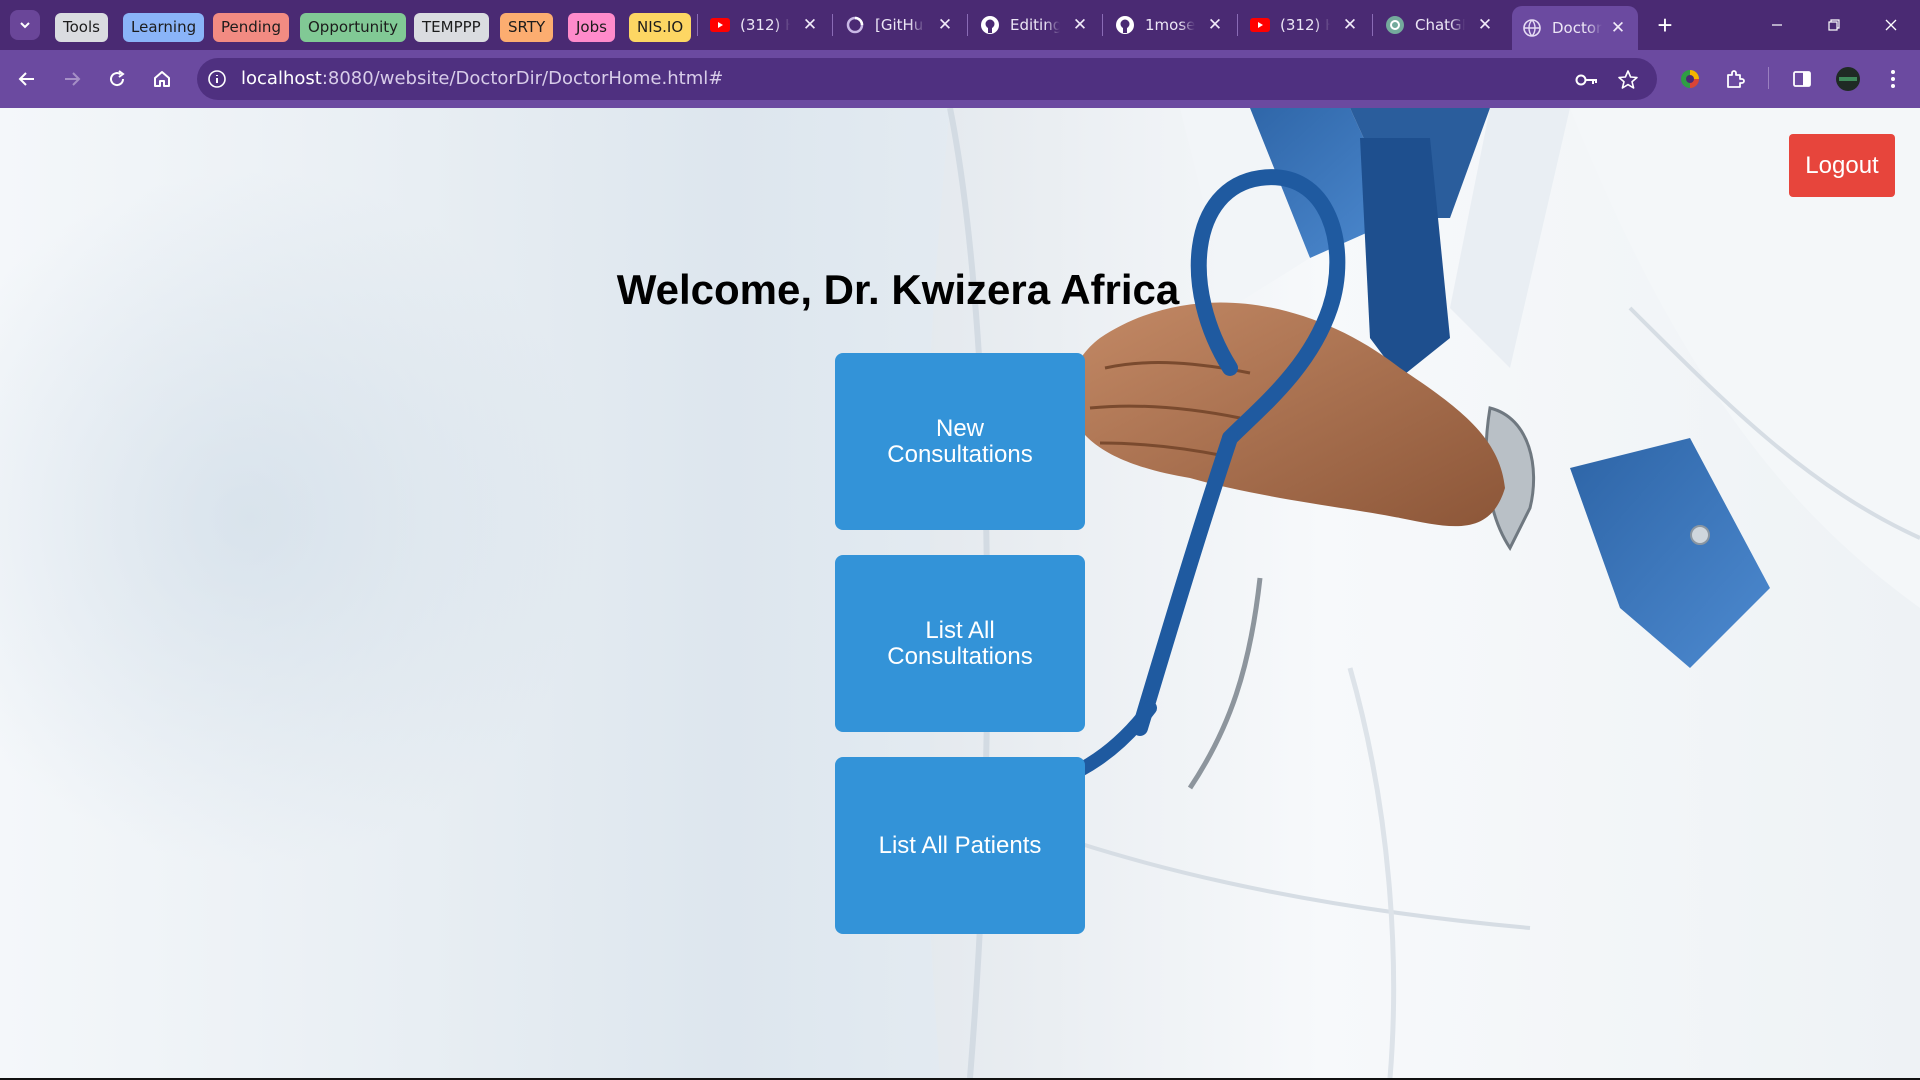  I want to click on tab-title: ChatGP, so click(1440, 25).